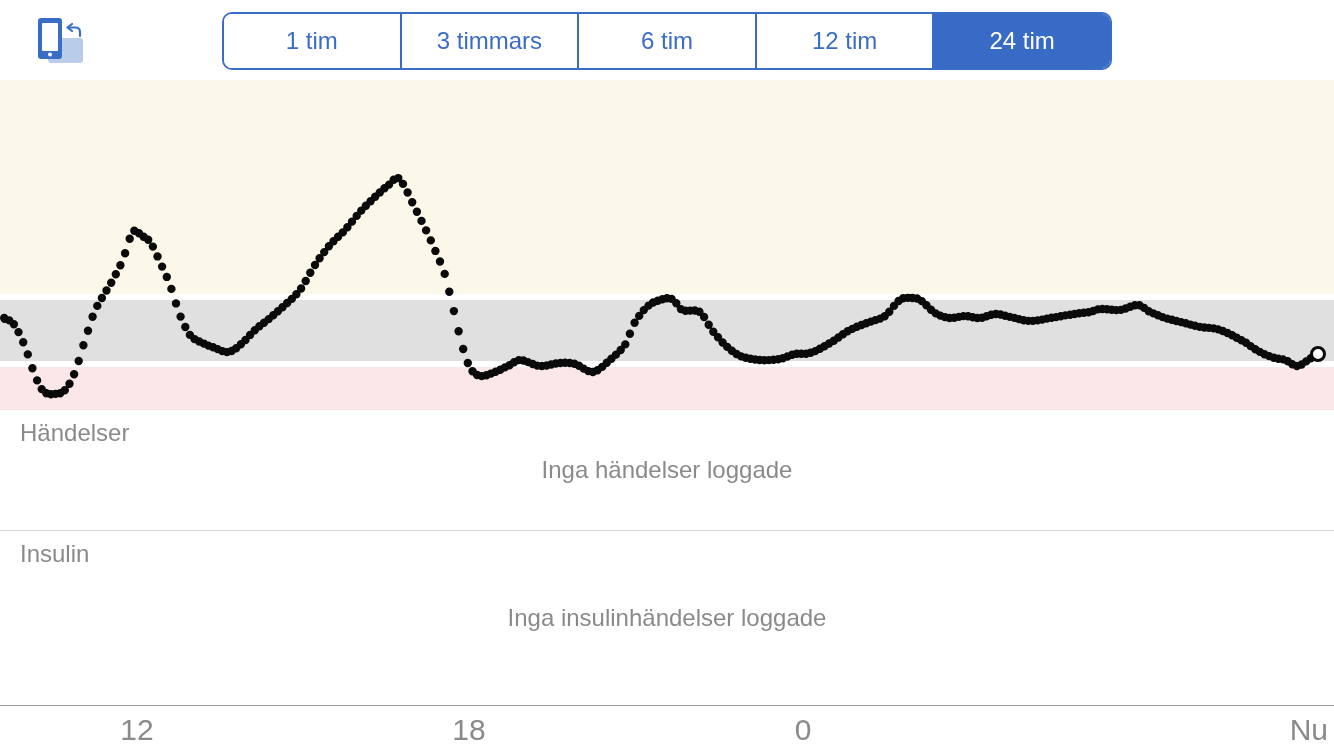 This screenshot has height=750, width=1334. What do you see at coordinates (1318, 354) in the screenshot?
I see `ring-marker-icon` at bounding box center [1318, 354].